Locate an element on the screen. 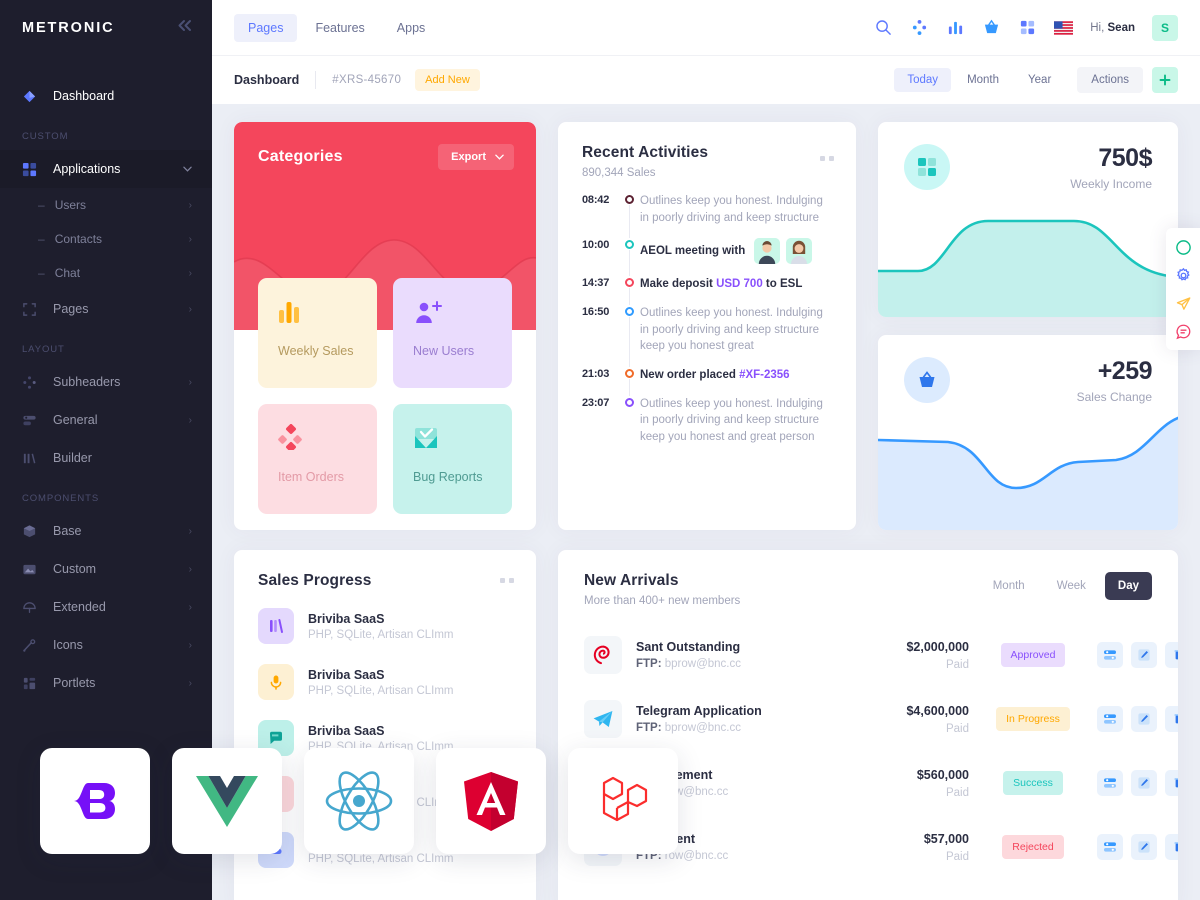  row-info: Sant Outstanding FTP: bprow@bnc.cc is located at coordinates (743, 655).